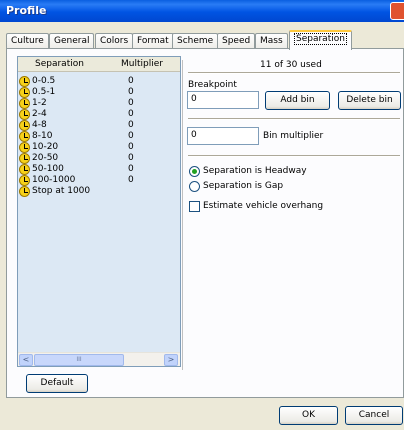 This screenshot has height=430, width=404. What do you see at coordinates (194, 206) in the screenshot?
I see `estimate-overhang-checkbox` at bounding box center [194, 206].